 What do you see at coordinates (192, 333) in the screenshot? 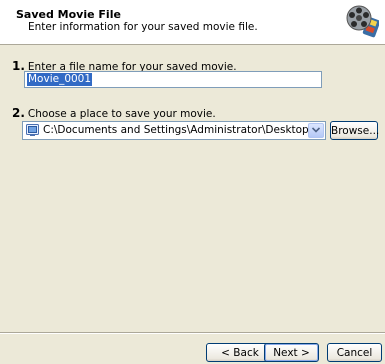
I see `footer-divider` at bounding box center [192, 333].